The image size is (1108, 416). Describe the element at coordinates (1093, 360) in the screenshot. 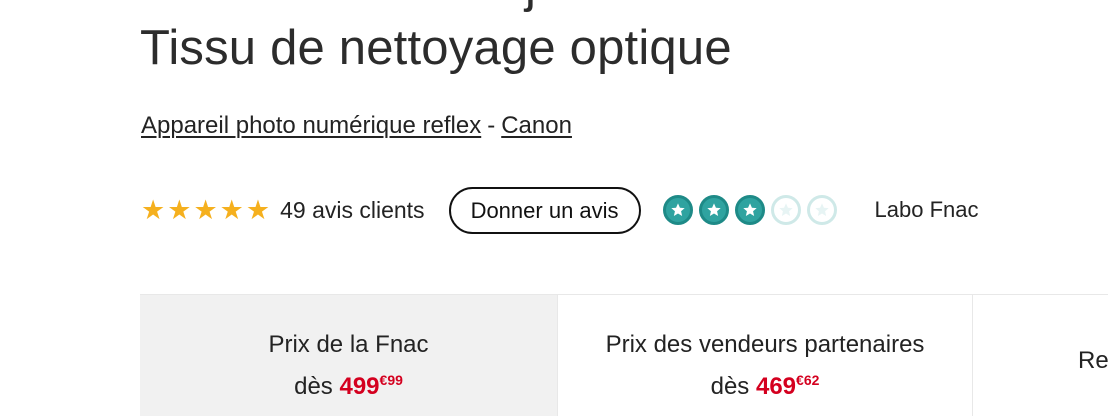

I see `tab-third-label: Re` at that location.